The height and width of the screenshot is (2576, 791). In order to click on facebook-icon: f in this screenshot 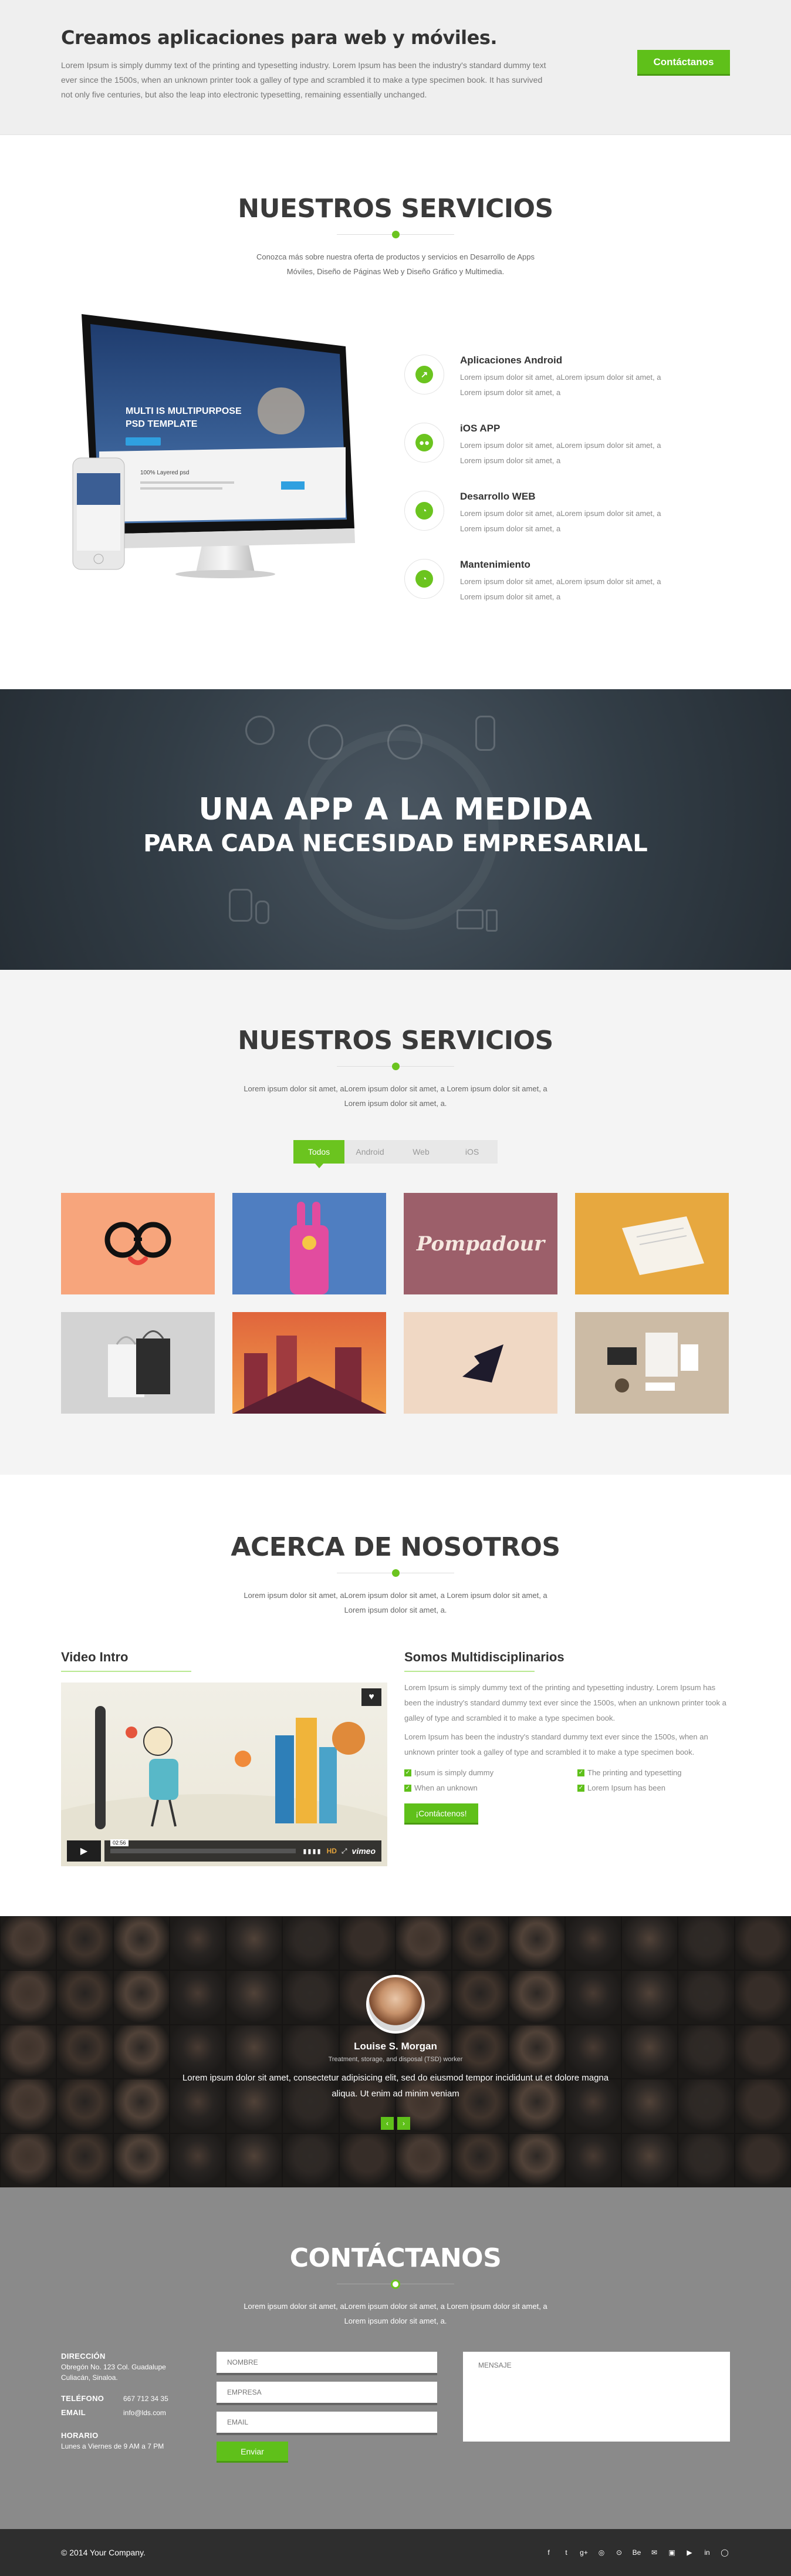, I will do `click(548, 2552)`.